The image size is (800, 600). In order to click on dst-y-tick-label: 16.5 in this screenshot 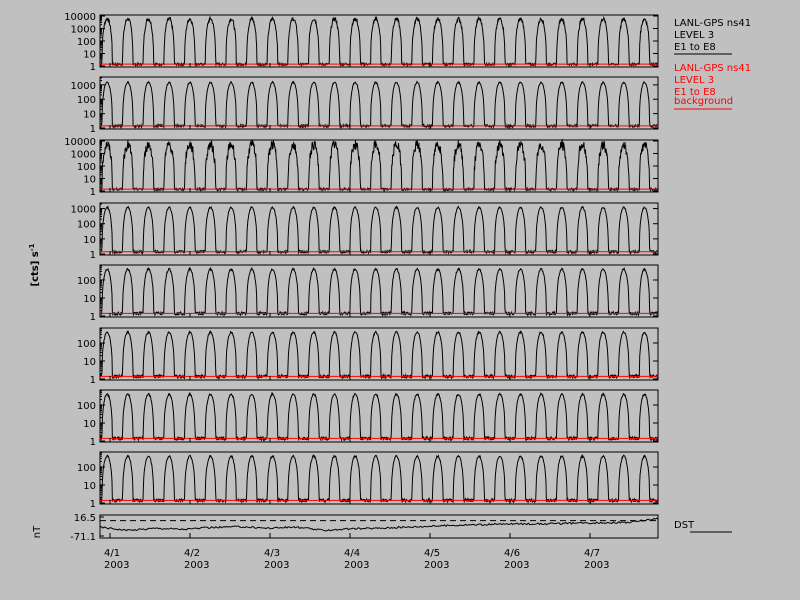, I will do `click(85, 518)`.